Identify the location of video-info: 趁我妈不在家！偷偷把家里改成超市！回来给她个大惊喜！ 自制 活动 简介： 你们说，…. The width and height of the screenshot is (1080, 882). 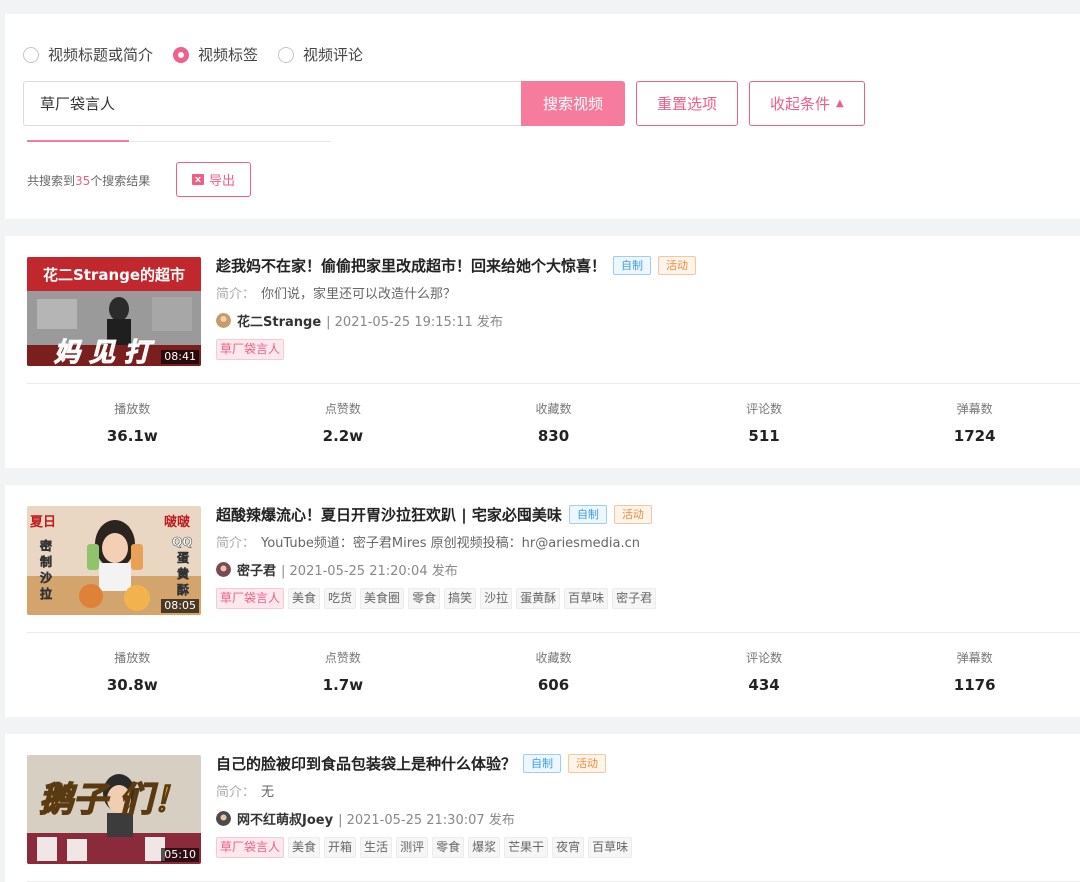
(643, 307).